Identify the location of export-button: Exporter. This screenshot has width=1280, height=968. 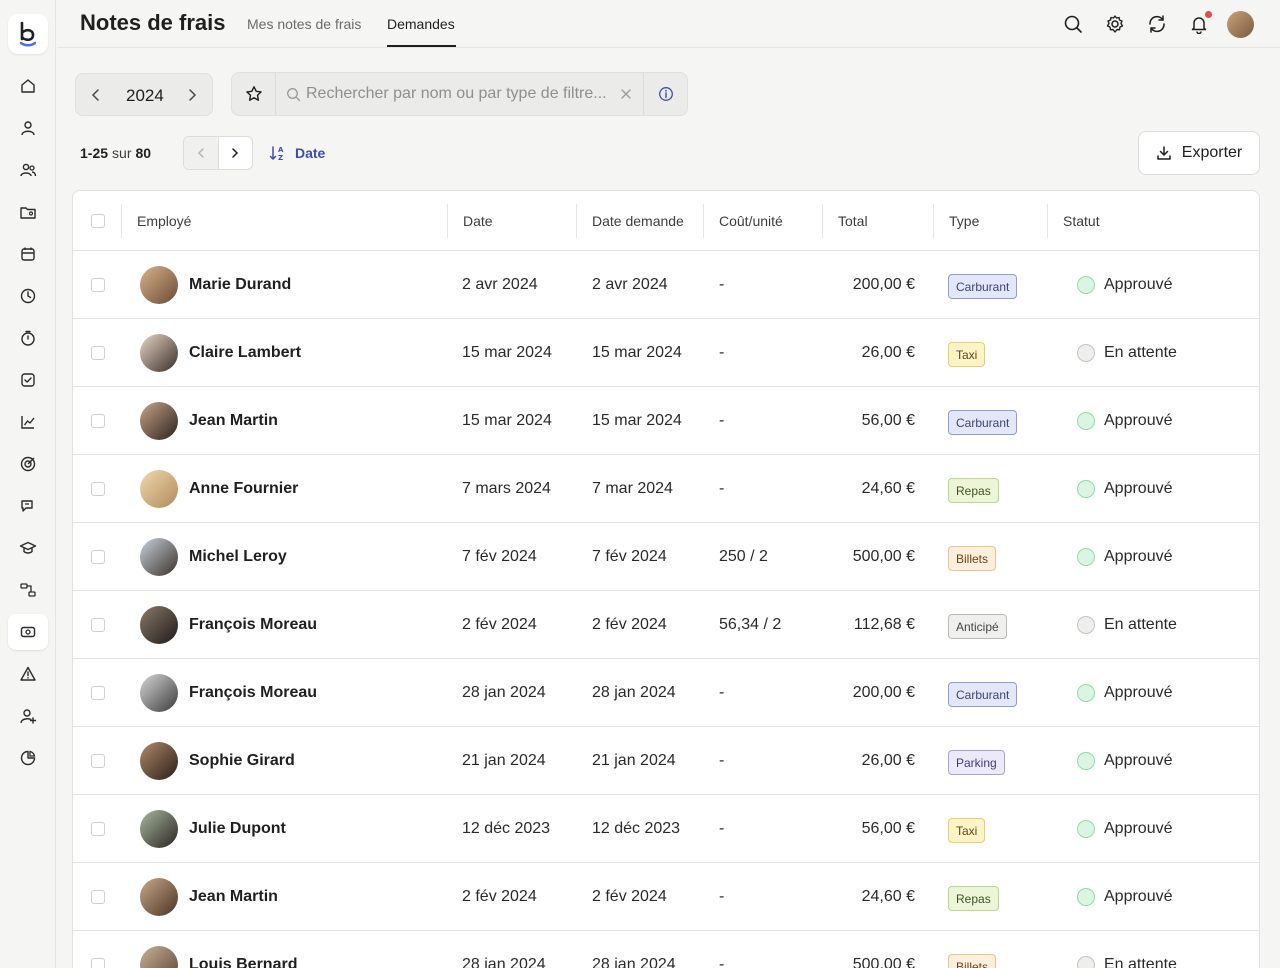
(1199, 153).